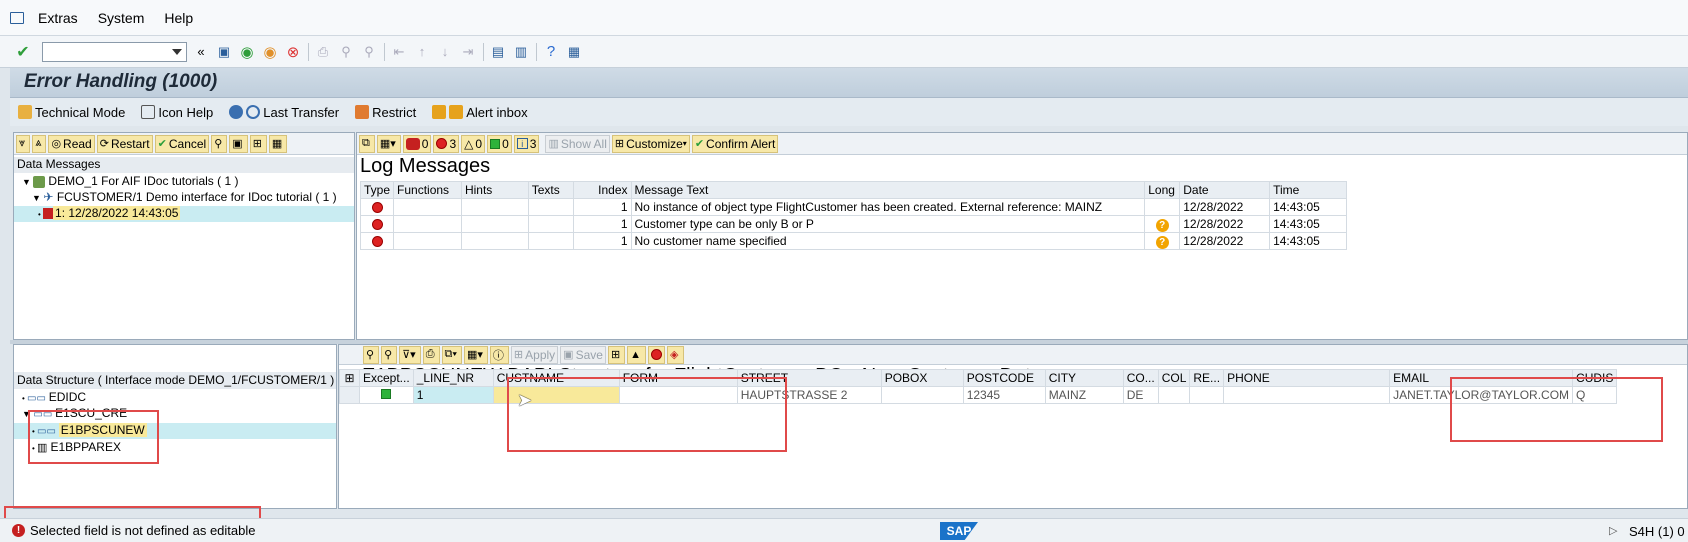  I want to click on col-index: Index, so click(602, 190).